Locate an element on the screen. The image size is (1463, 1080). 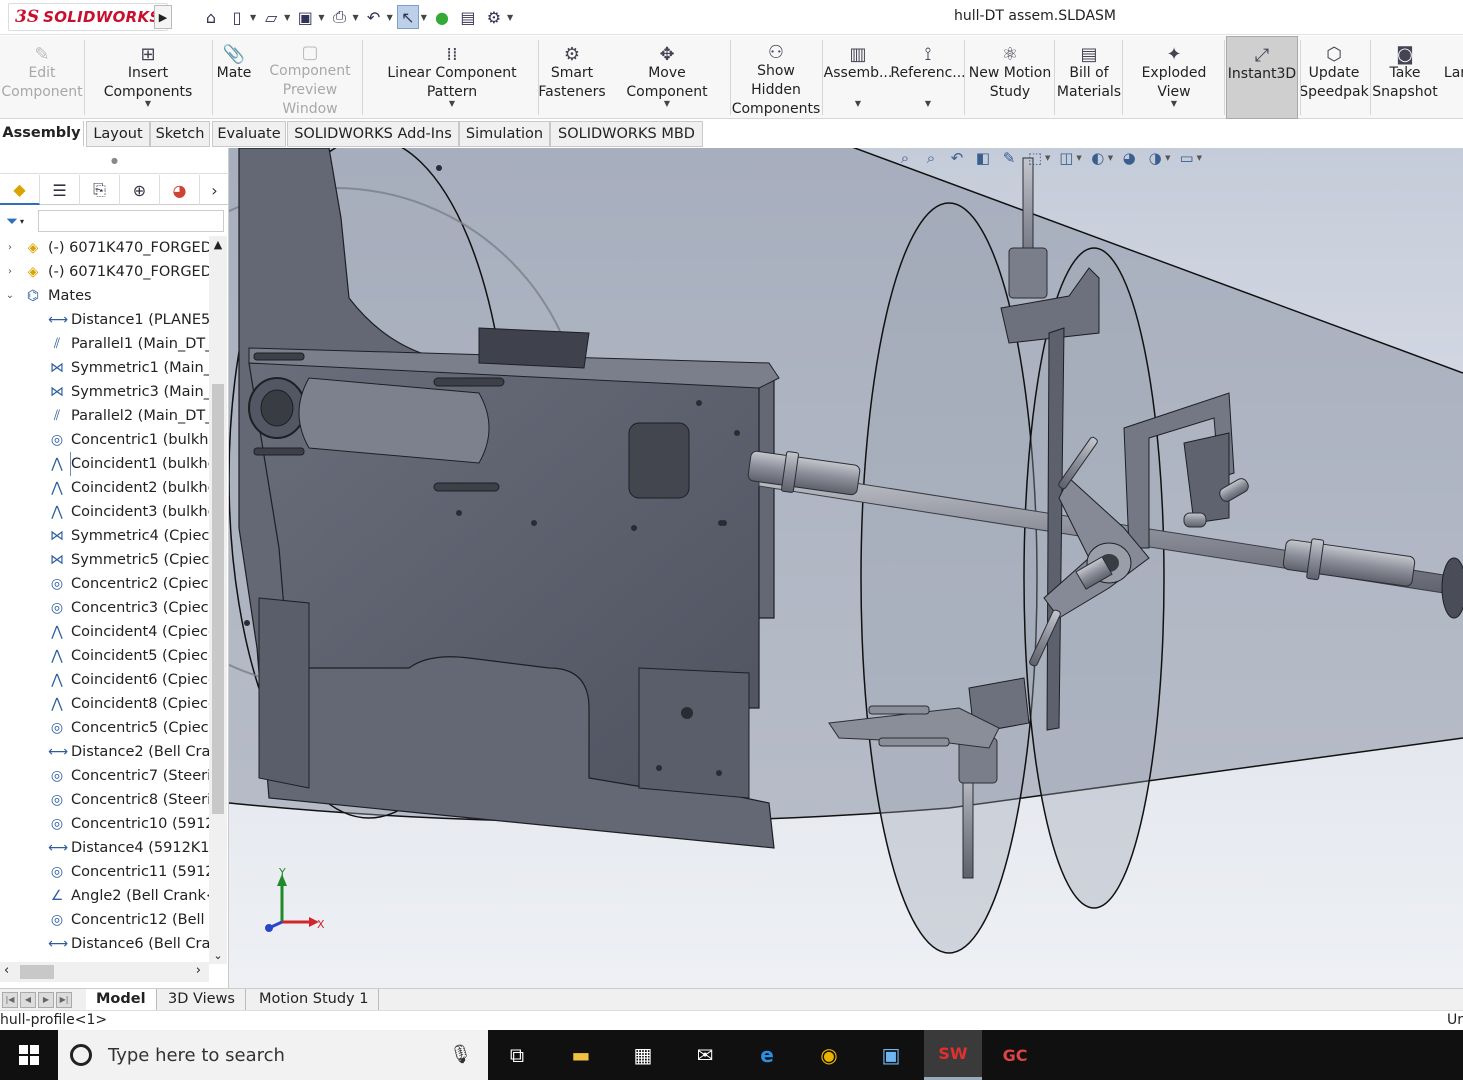
assembly-features-button: ▥ Assemb... ▼ is located at coordinates (858, 77).